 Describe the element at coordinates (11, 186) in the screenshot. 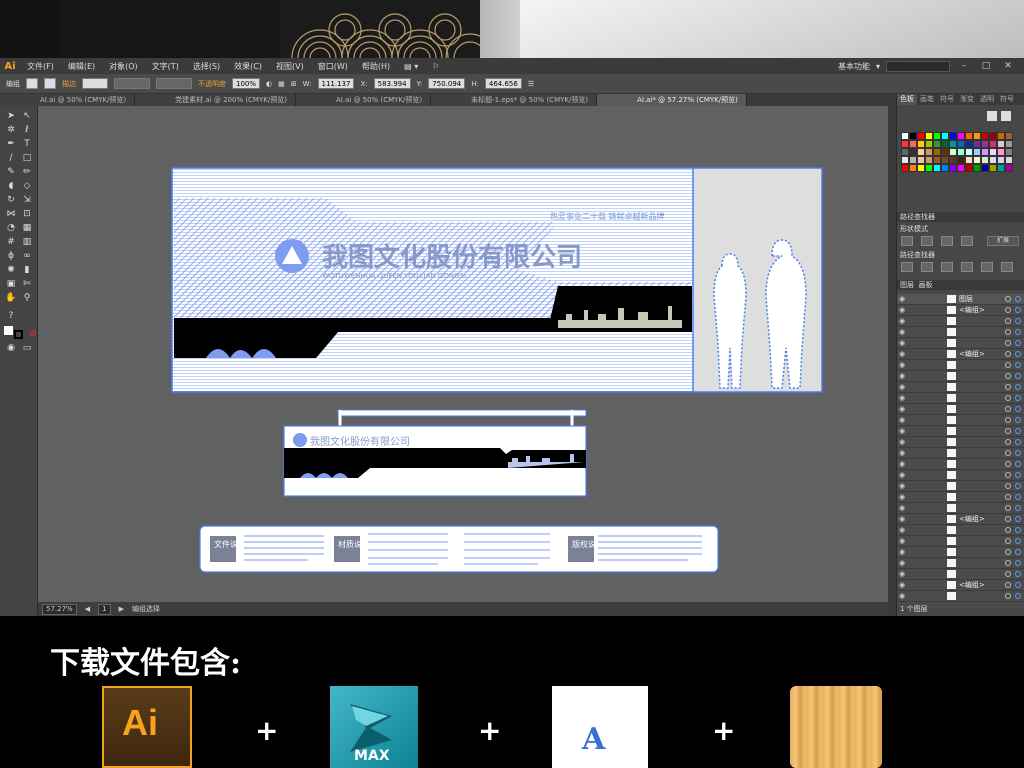

I see `blob-brush-icon: ◖` at that location.